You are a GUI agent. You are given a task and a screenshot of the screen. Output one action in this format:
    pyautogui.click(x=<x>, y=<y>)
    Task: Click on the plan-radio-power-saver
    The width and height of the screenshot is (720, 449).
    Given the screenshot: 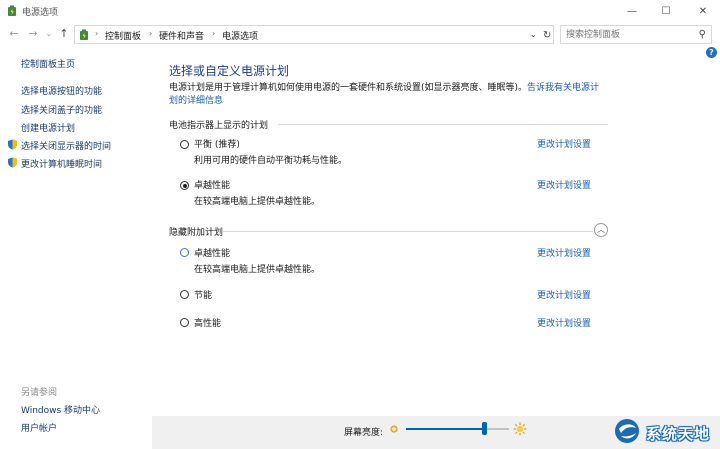 What is the action you would take?
    pyautogui.click(x=184, y=294)
    